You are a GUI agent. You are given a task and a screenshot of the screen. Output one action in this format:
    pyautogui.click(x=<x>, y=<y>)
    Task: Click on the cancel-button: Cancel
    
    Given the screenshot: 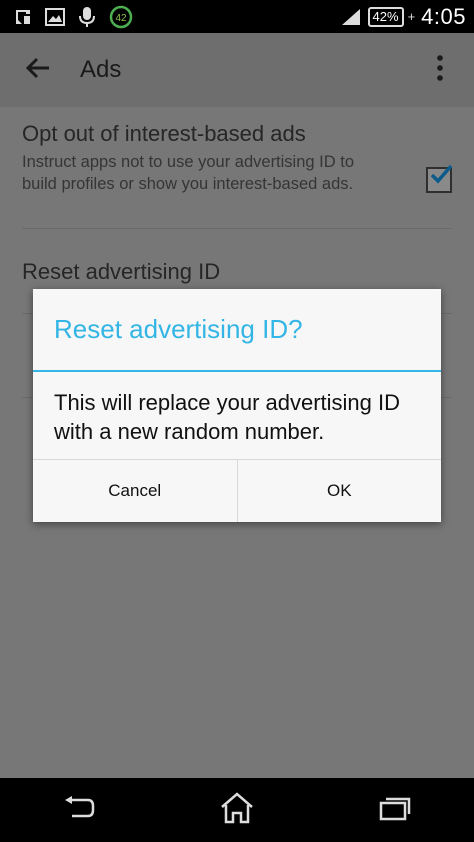 What is the action you would take?
    pyautogui.click(x=135, y=491)
    